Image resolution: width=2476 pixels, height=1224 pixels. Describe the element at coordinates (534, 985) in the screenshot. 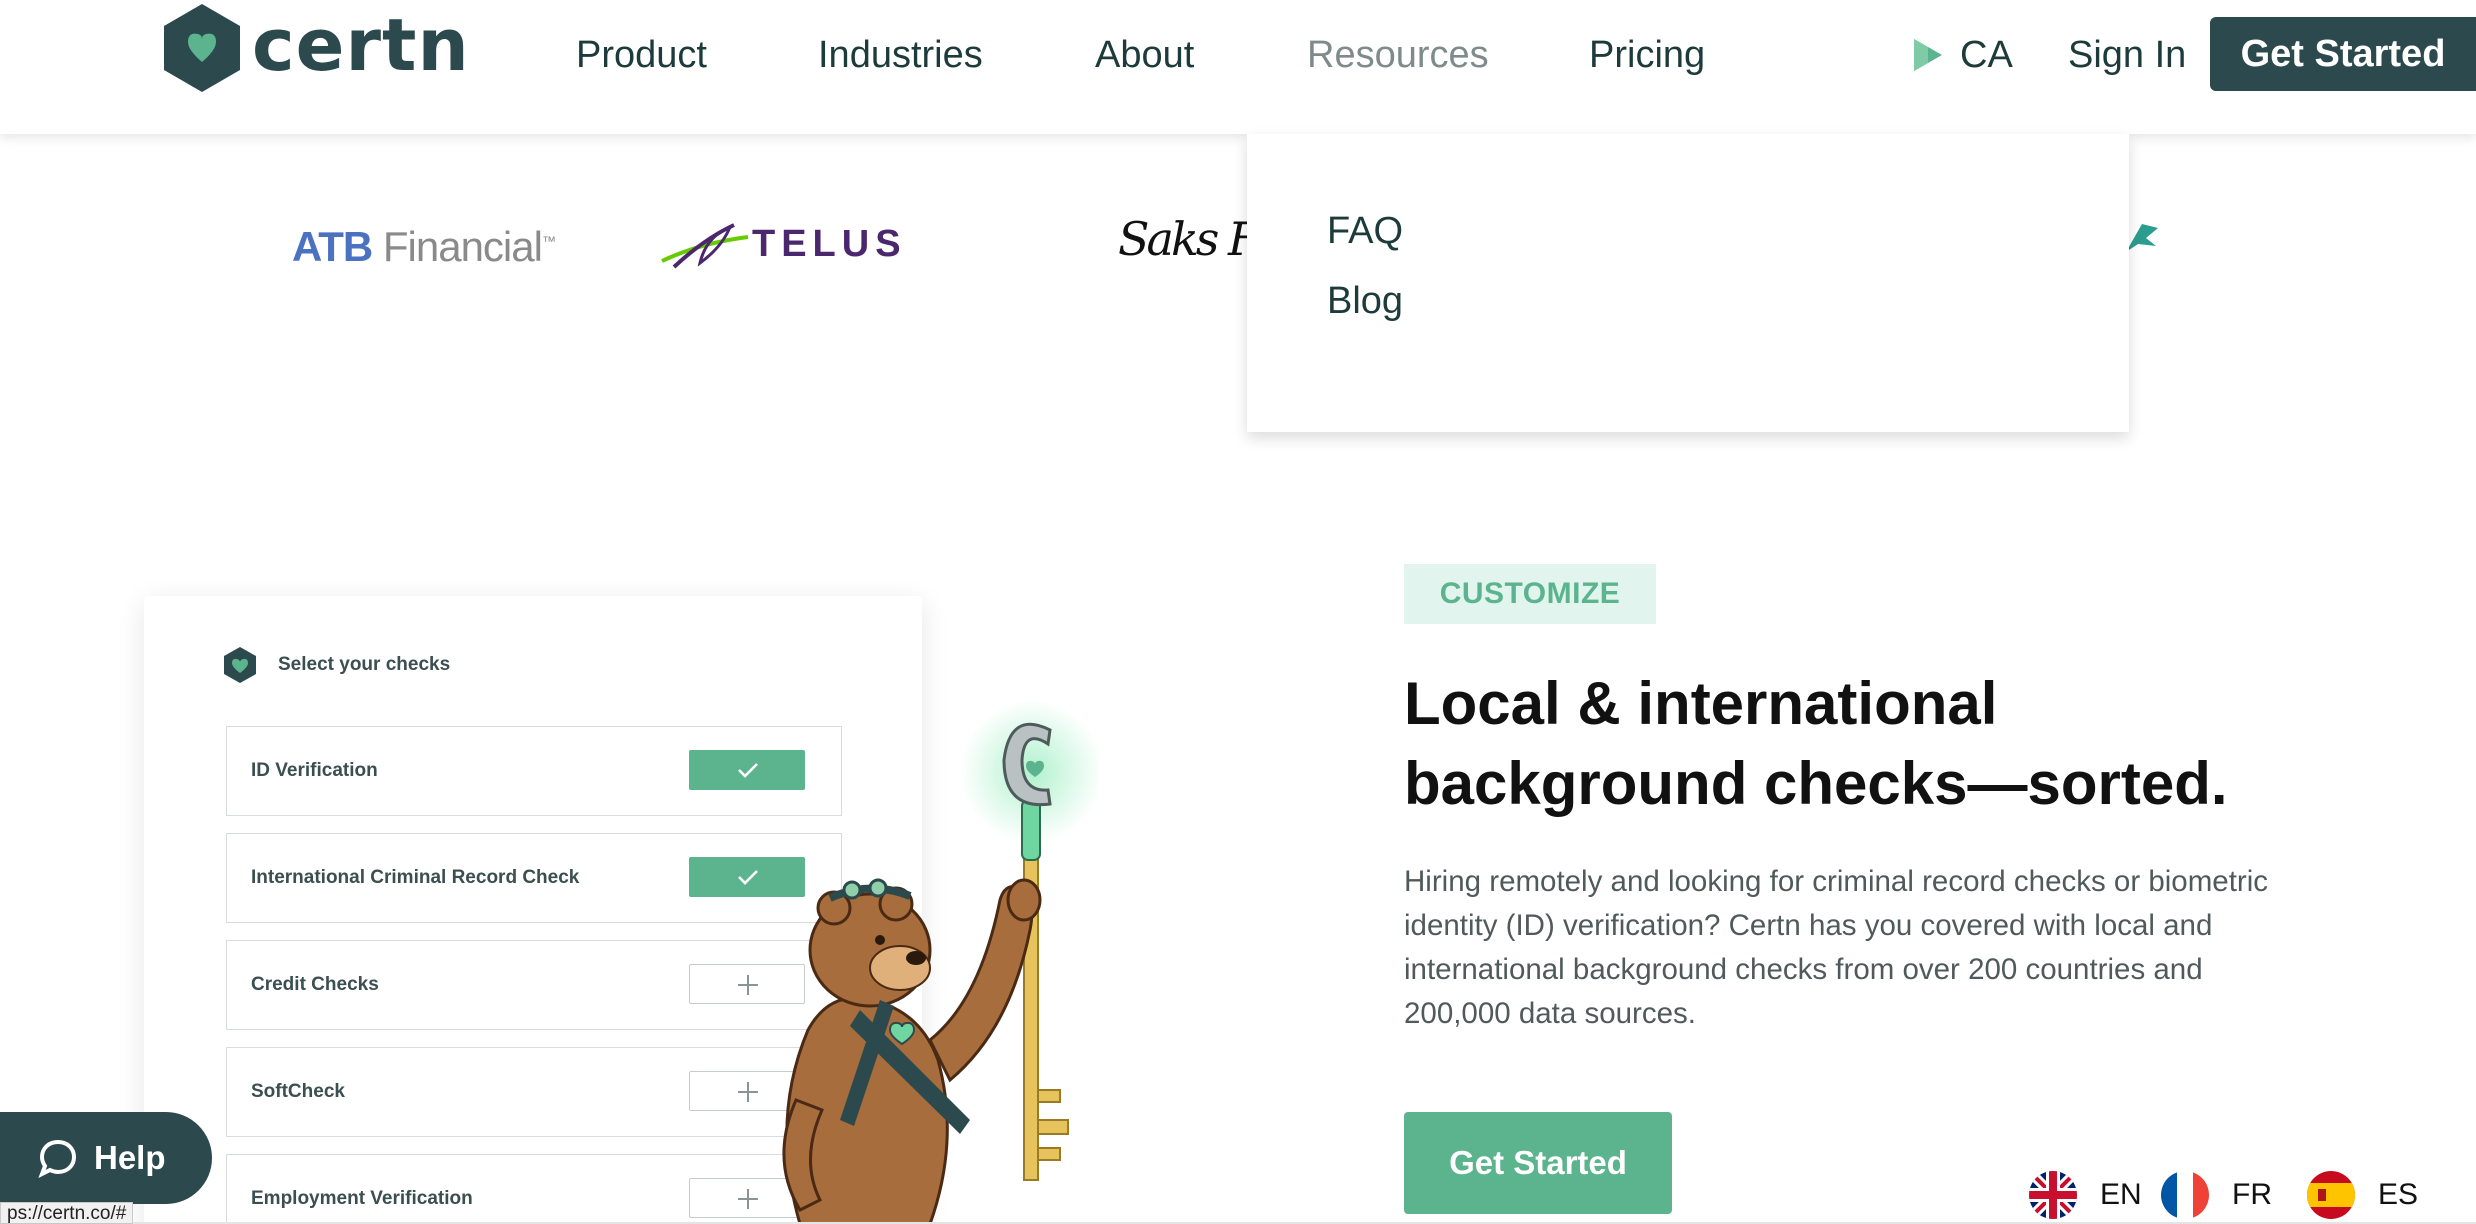

I see `check-row-credit-checks: Credit Checks` at that location.